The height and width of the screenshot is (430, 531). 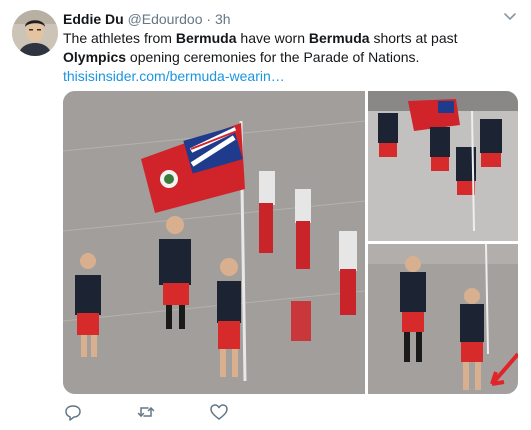 What do you see at coordinates (413, 38) in the screenshot?
I see `tweet-text-segment: shorts at past` at bounding box center [413, 38].